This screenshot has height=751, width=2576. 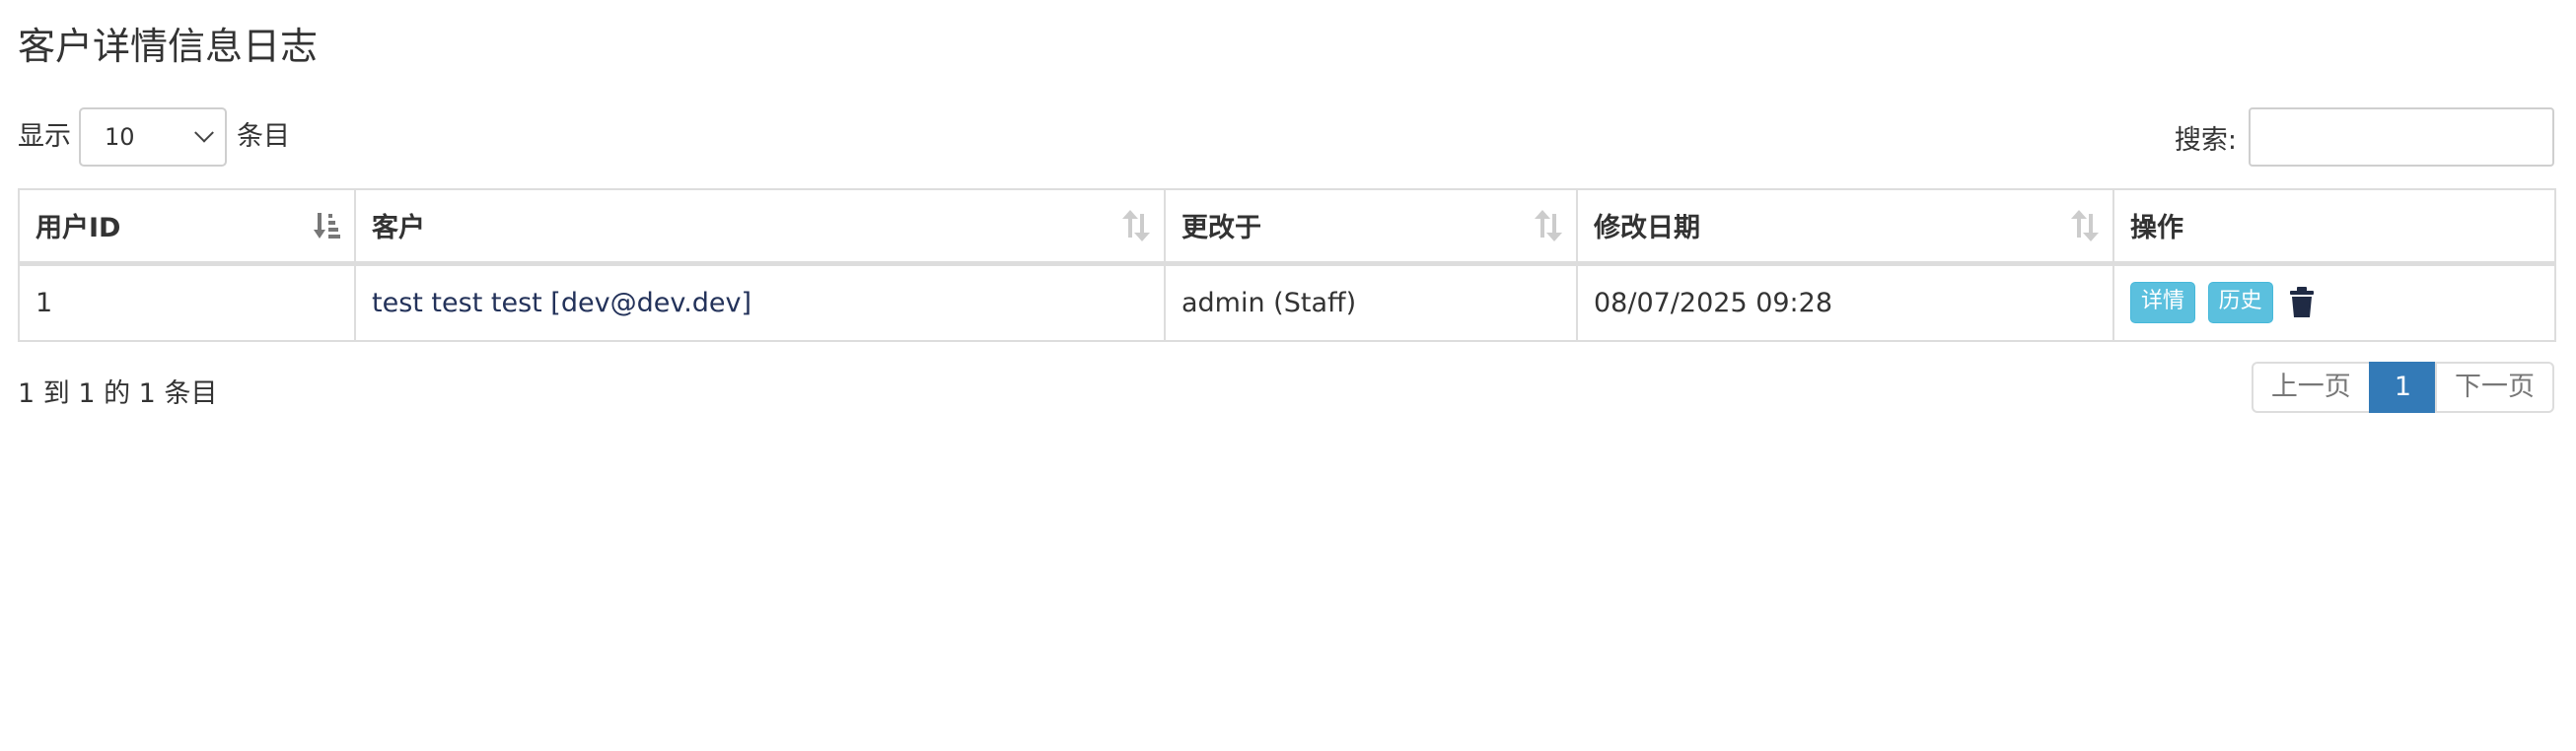 What do you see at coordinates (1371, 227) in the screenshot?
I see `column-header-changed-by: 更改于` at bounding box center [1371, 227].